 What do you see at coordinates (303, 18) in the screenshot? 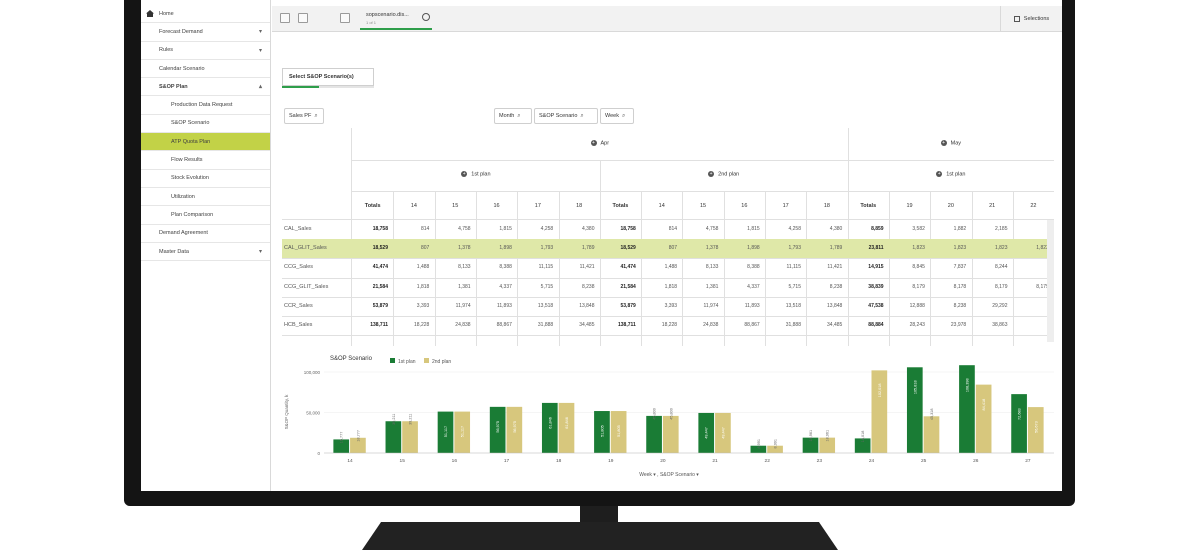
I see `forward-icon` at bounding box center [303, 18].